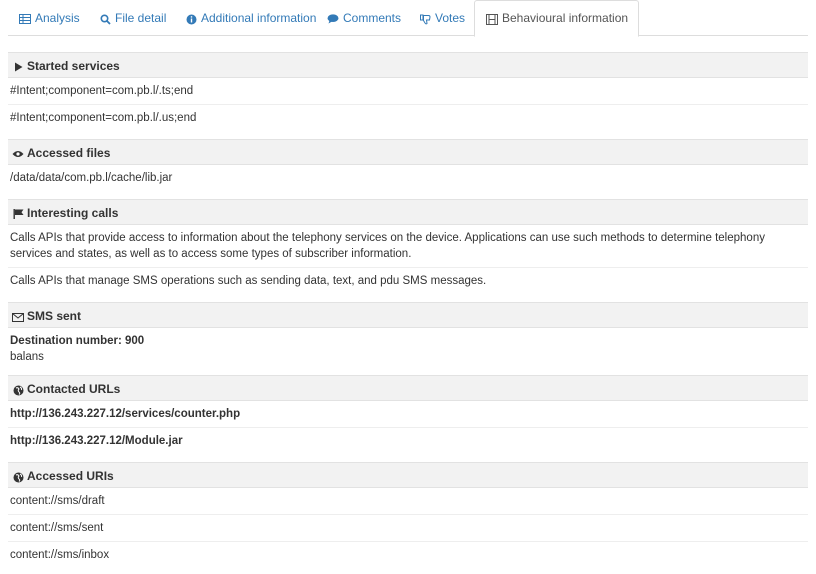  I want to click on section-title: Started services, so click(73, 66).